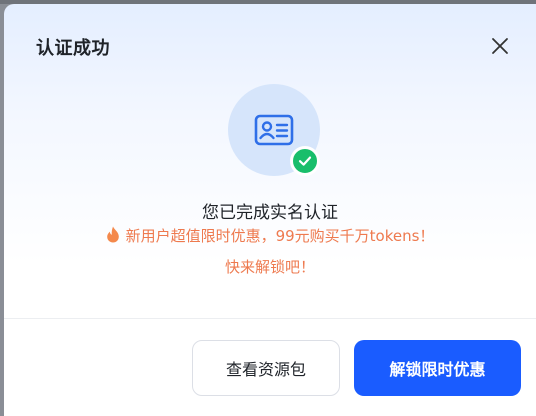  Describe the element at coordinates (437, 368) in the screenshot. I see `unlock-offer-button: 解锁限时优惠` at that location.